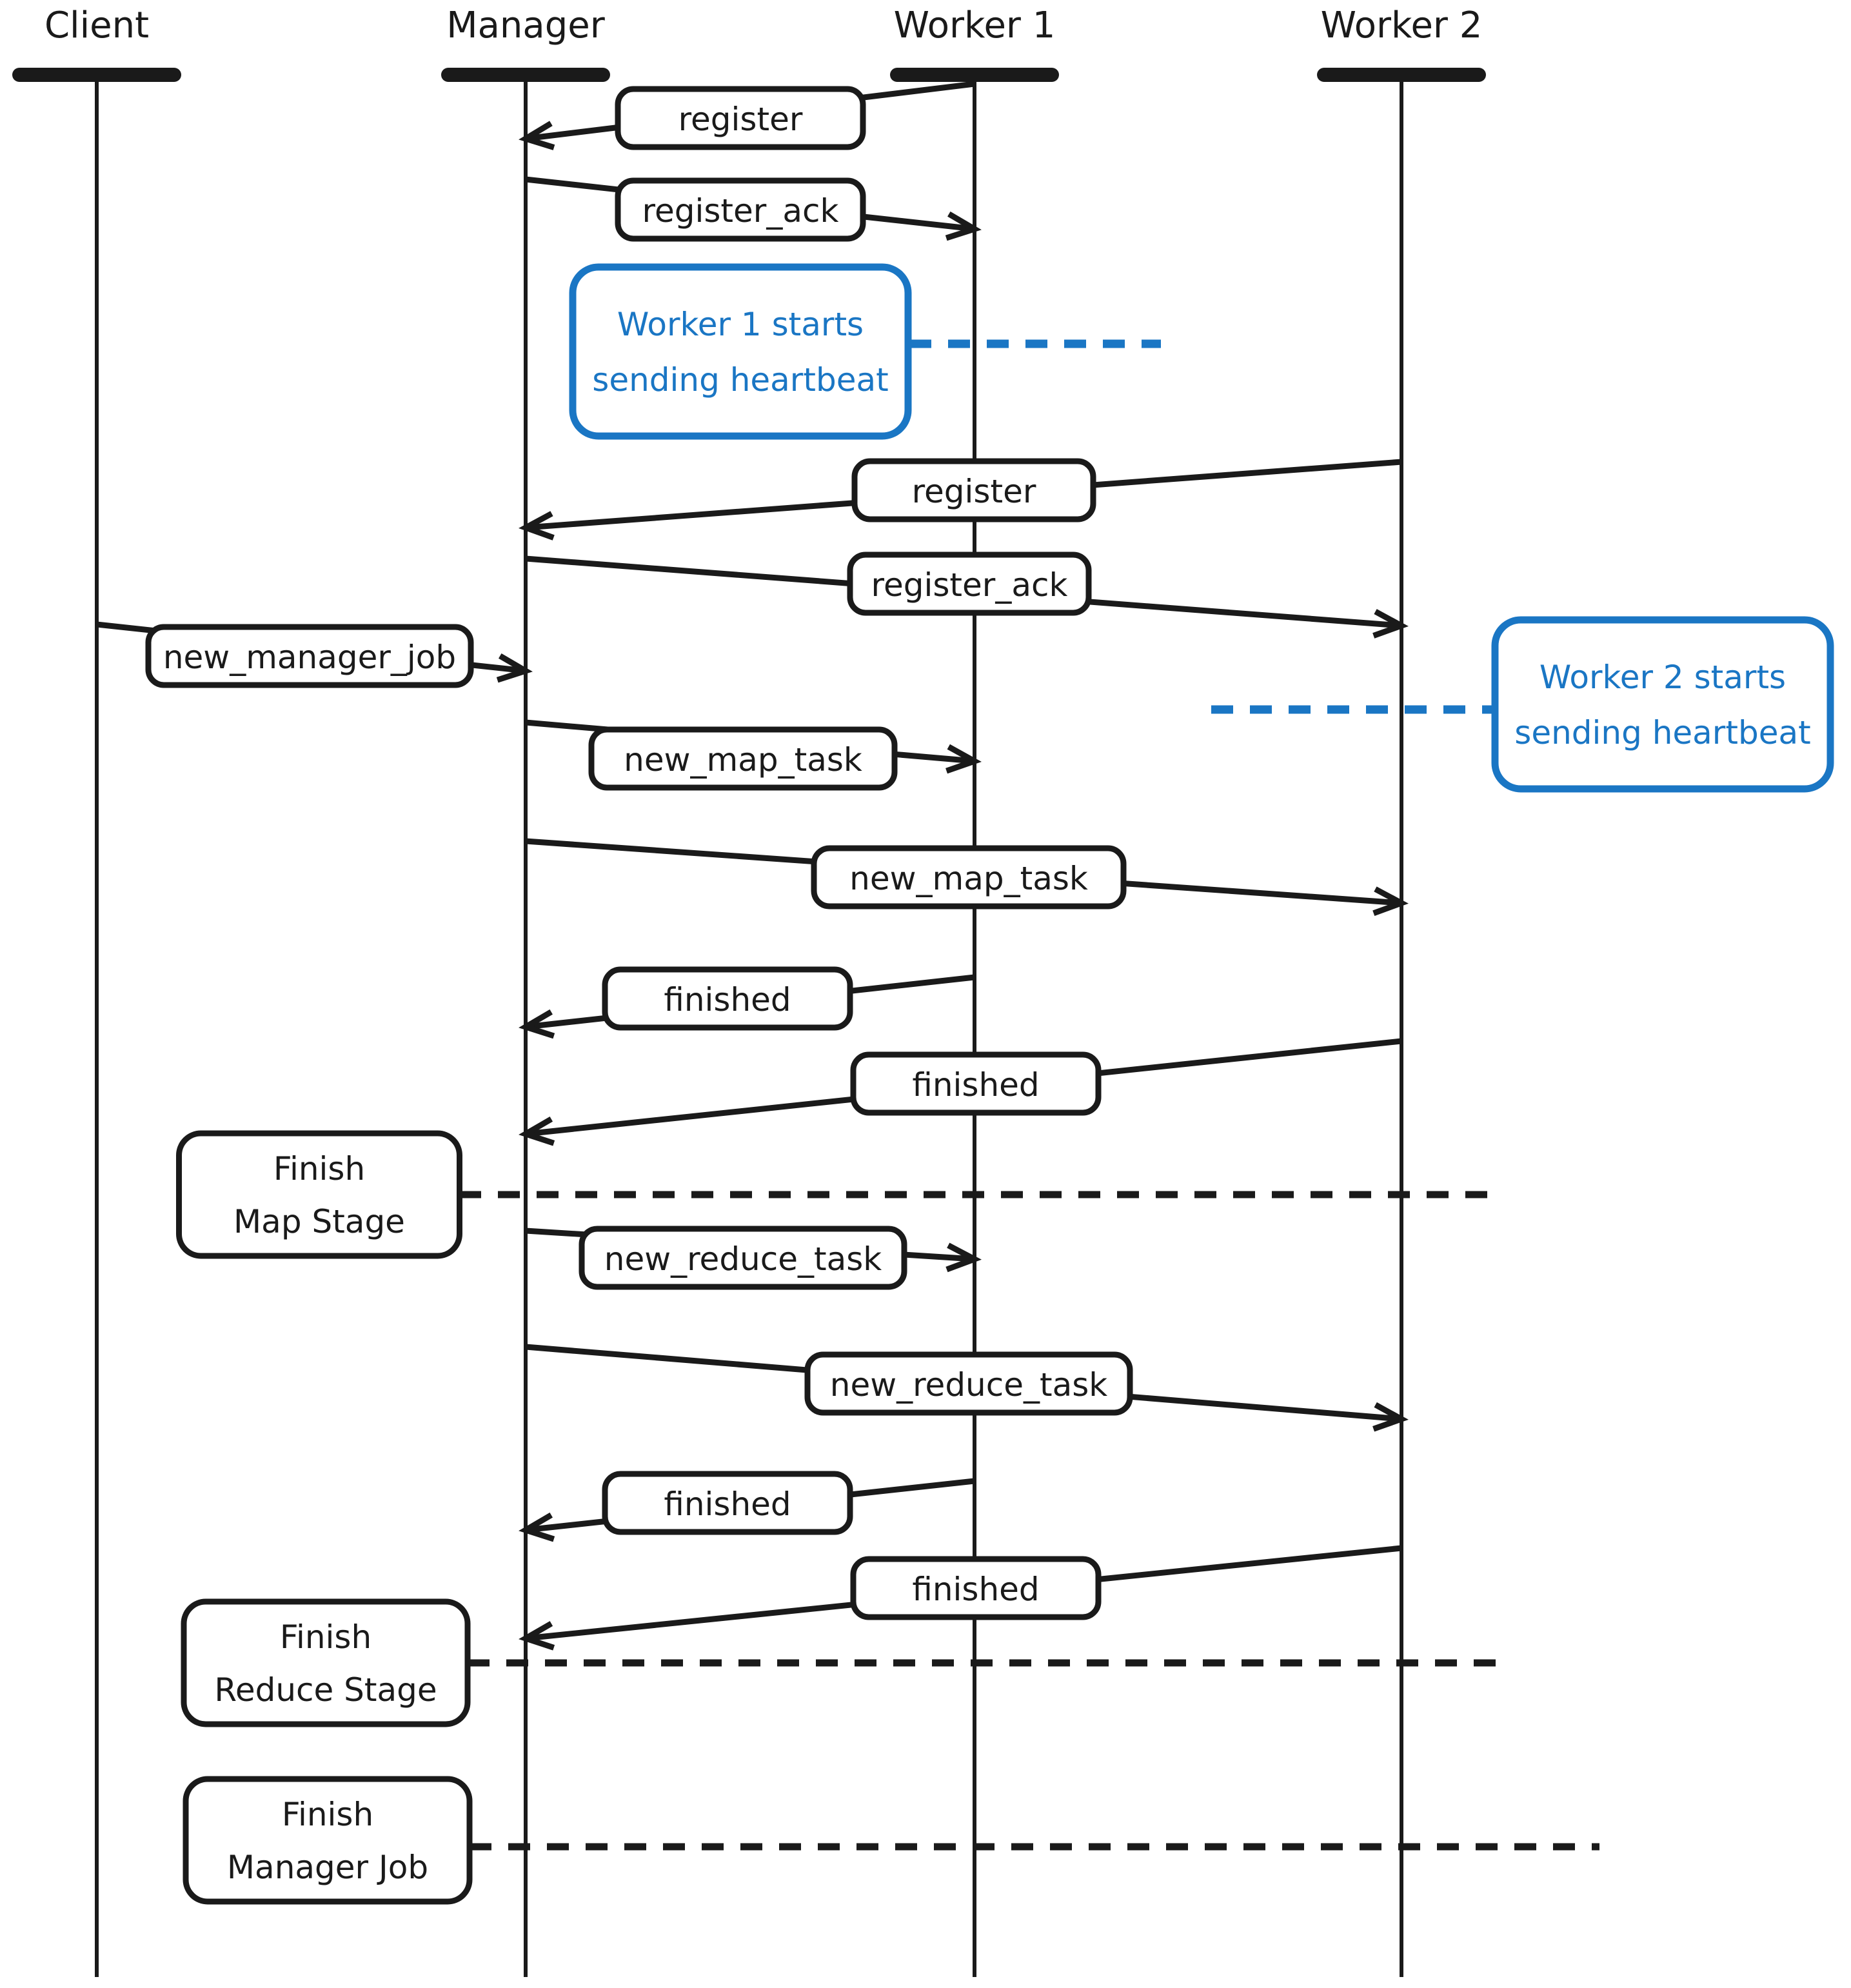  Describe the element at coordinates (328, 1840) in the screenshot. I see `stage-note-n3: Finish Manager Job` at that location.